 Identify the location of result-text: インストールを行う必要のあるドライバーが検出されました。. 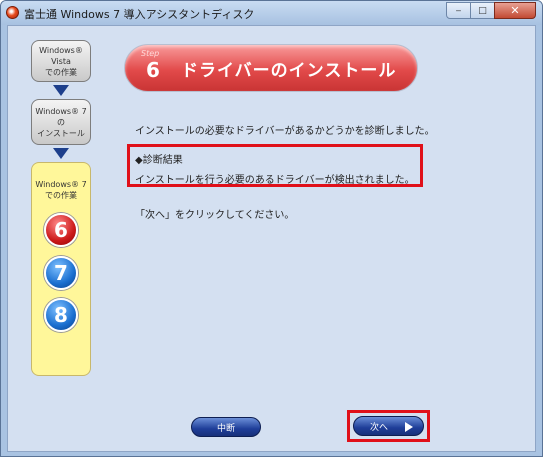
(275, 180).